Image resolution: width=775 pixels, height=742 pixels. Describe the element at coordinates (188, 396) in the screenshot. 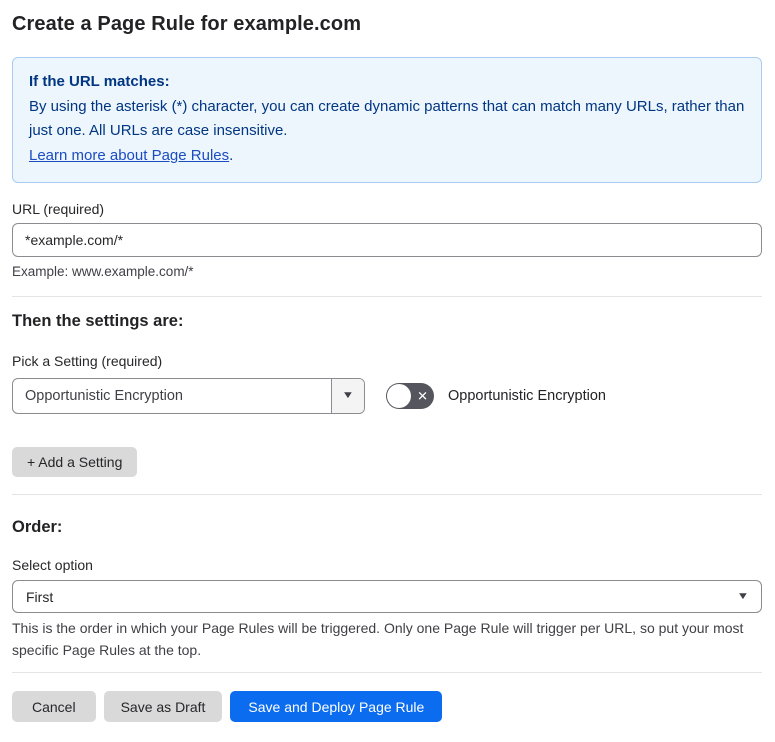

I see `setting-select: Opportunistic Encryption ▼` at that location.